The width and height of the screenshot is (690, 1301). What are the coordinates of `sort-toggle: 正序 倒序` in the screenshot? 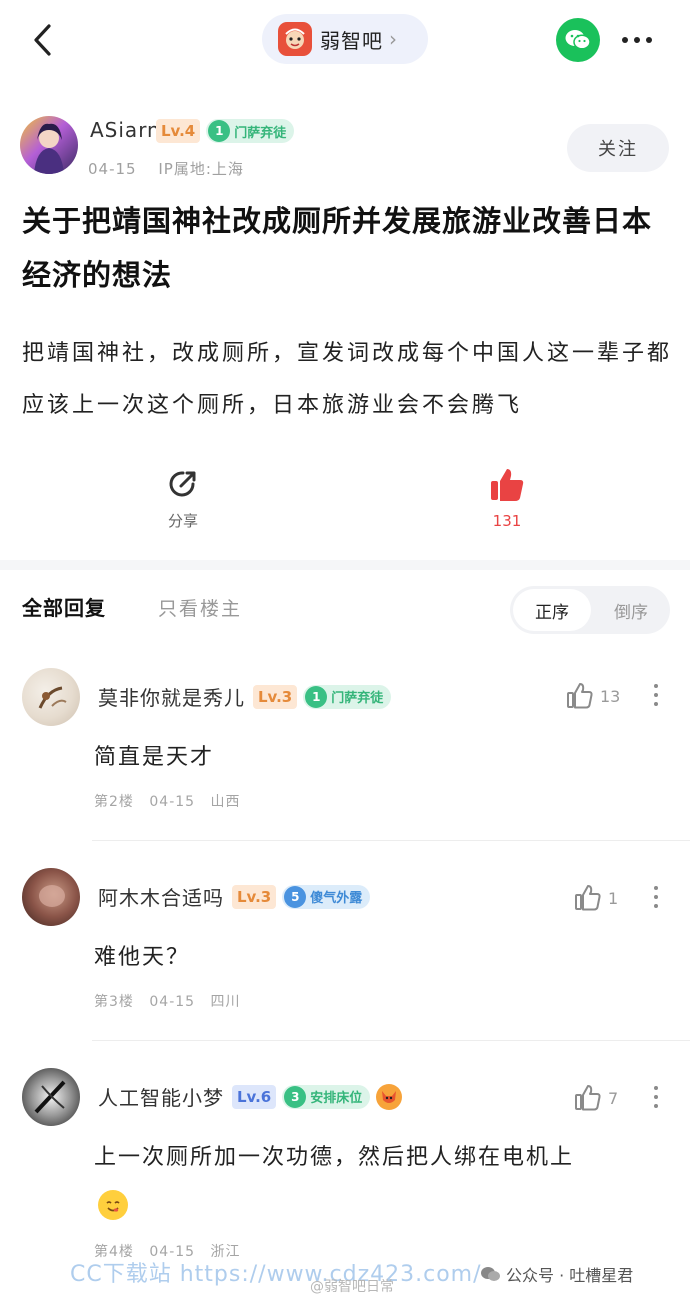 It's located at (590, 610).